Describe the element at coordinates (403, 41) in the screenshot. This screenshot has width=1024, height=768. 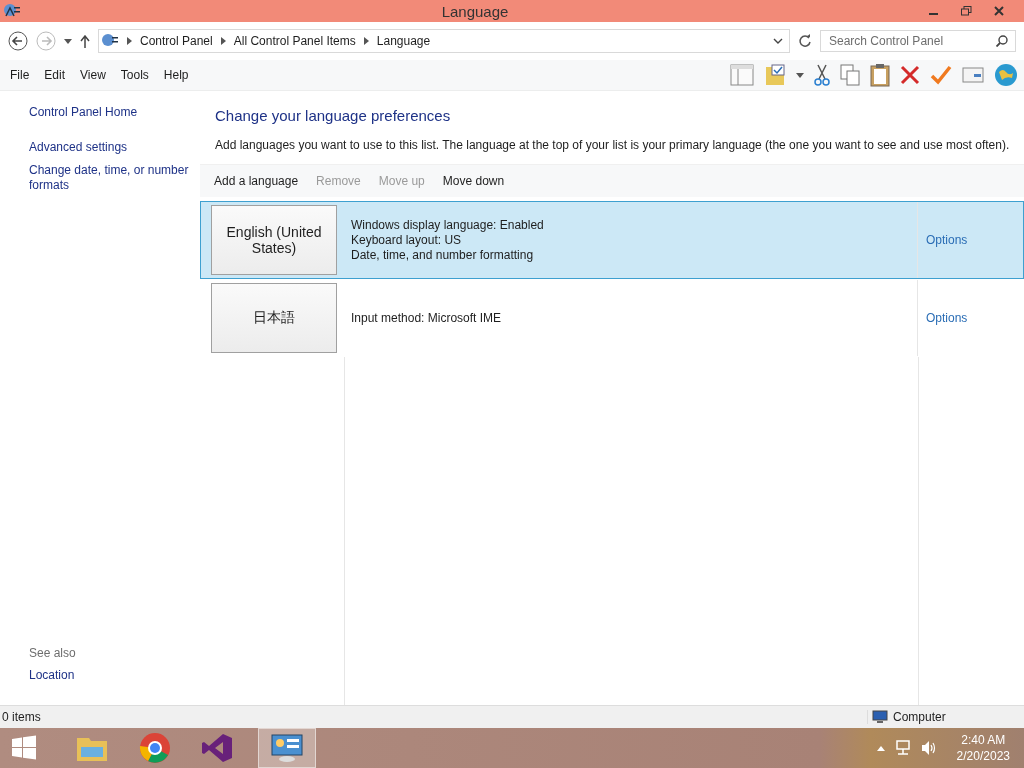
I see `breadcrumb: Language` at that location.